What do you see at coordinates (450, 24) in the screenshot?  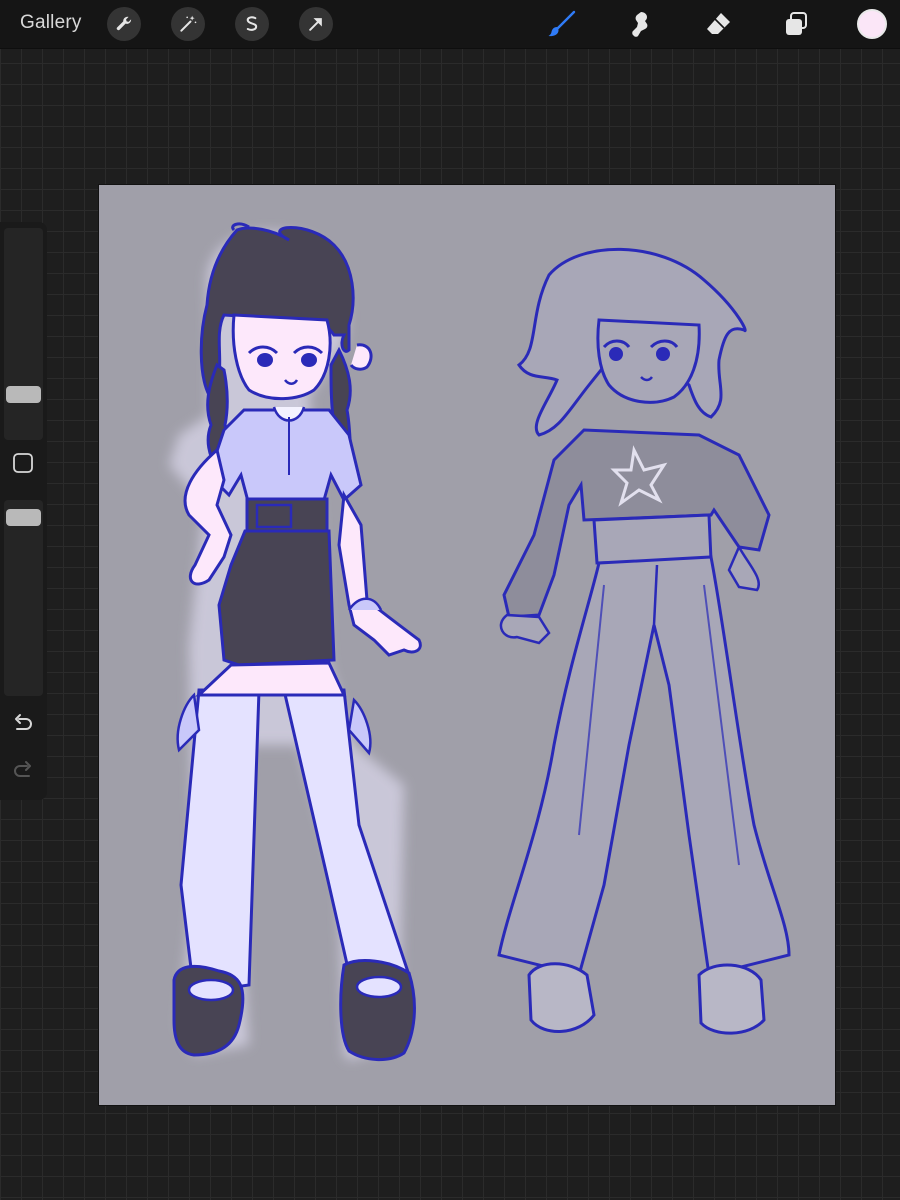 I see `top-toolbar: Gallery` at bounding box center [450, 24].